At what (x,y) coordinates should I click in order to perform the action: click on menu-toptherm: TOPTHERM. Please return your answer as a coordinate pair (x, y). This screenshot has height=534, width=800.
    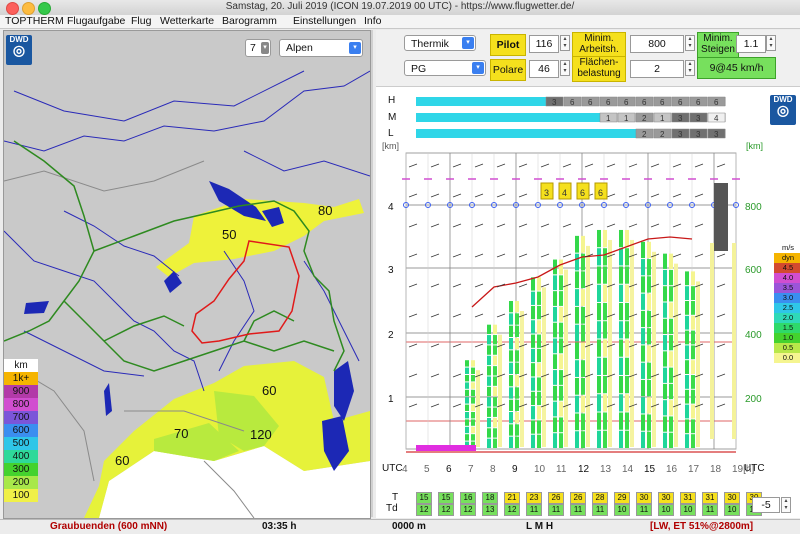
    Looking at the image, I should click on (34, 21).